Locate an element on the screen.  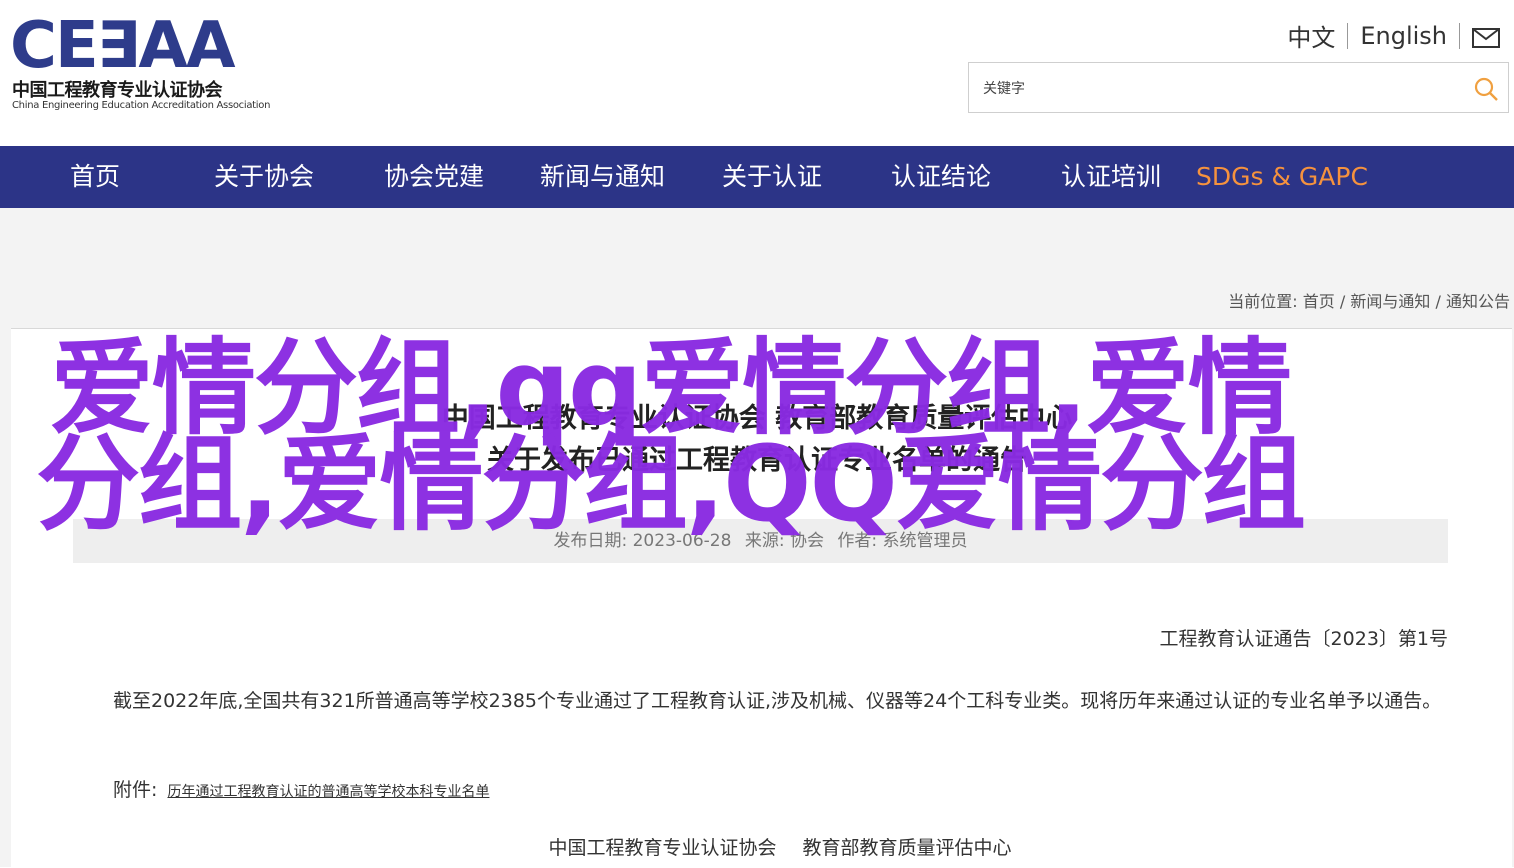
logo-mark: CE∃AA is located at coordinates (122, 46).